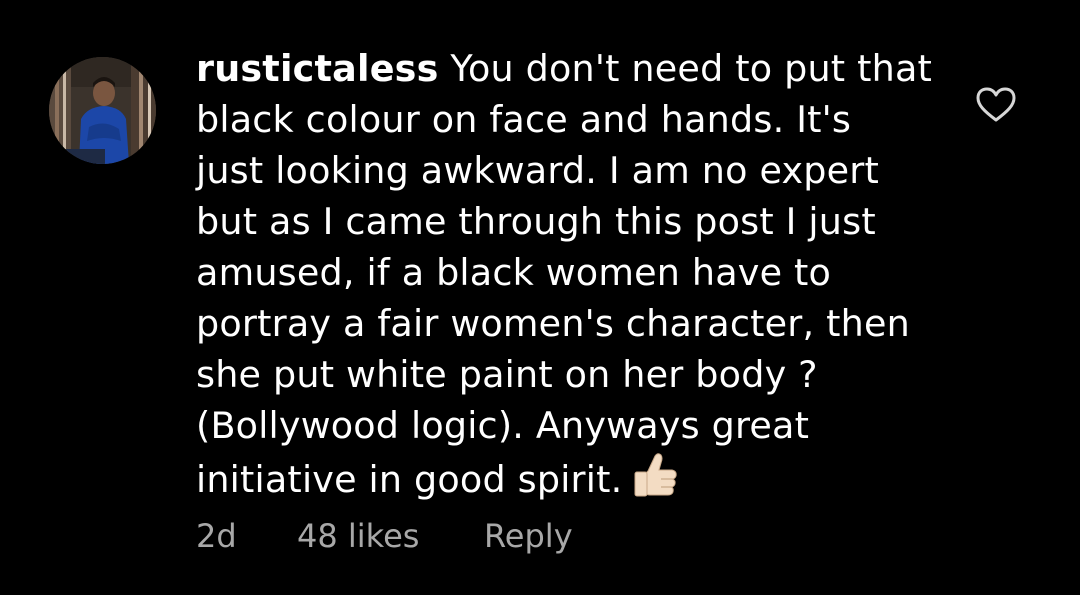 This screenshot has width=1080, height=595. Describe the element at coordinates (409, 479) in the screenshot. I see `comment-text-segment: initiative in good spirit.` at that location.